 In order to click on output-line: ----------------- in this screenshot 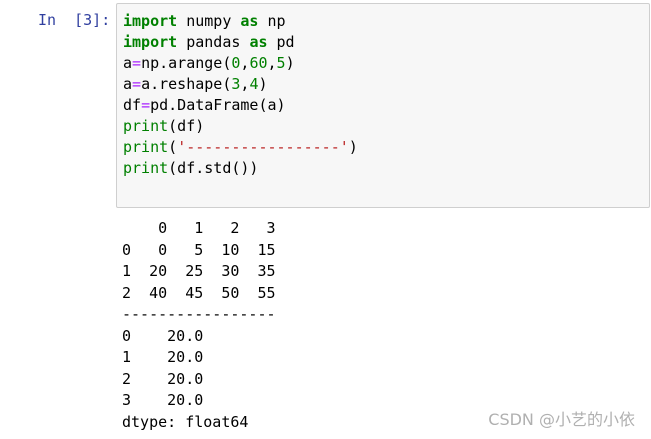, I will do `click(199, 314)`.